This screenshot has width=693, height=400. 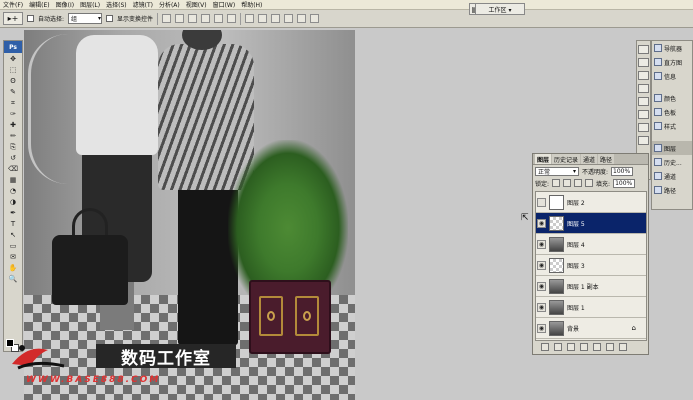 I want to click on menu-item: 视图(V), so click(x=196, y=4).